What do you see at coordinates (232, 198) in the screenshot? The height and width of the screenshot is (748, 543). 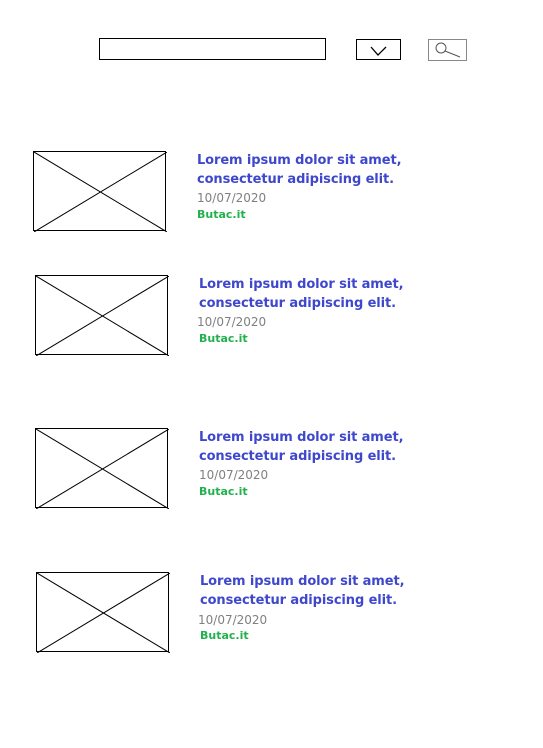 I see `result-date-1: 10/07/2020` at bounding box center [232, 198].